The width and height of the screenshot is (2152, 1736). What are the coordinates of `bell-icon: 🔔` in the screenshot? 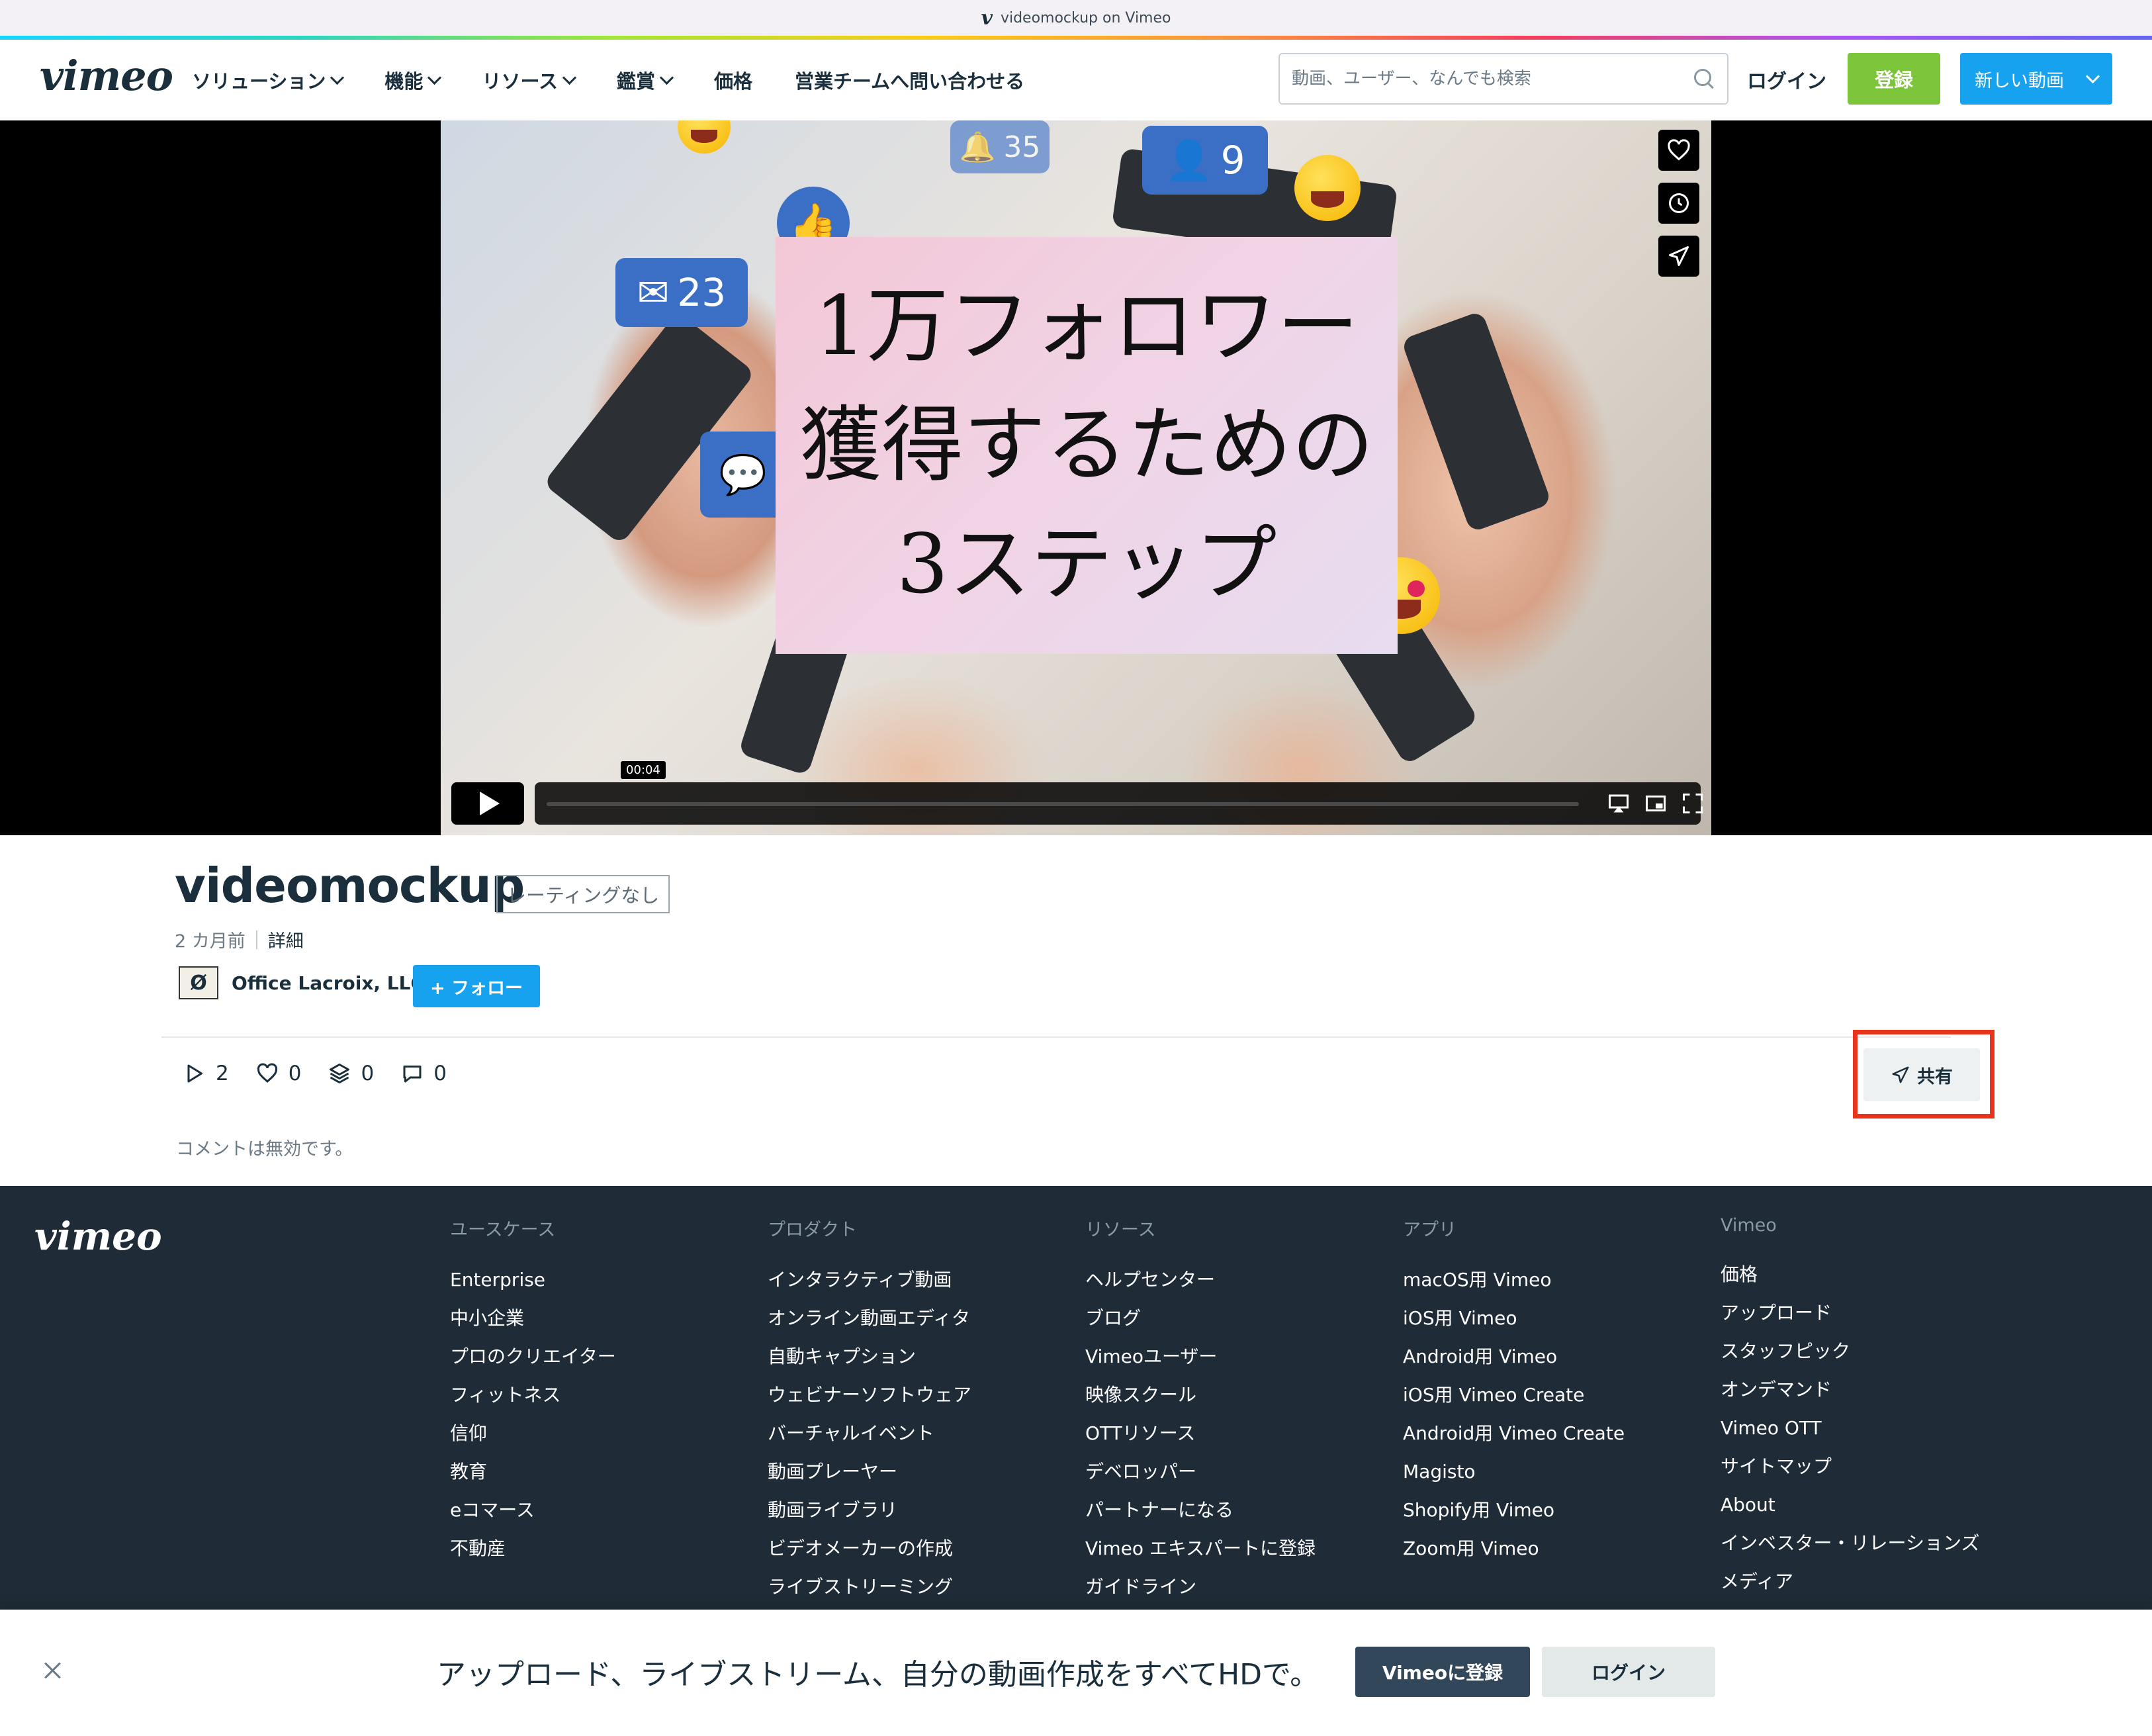 It's located at (977, 147).